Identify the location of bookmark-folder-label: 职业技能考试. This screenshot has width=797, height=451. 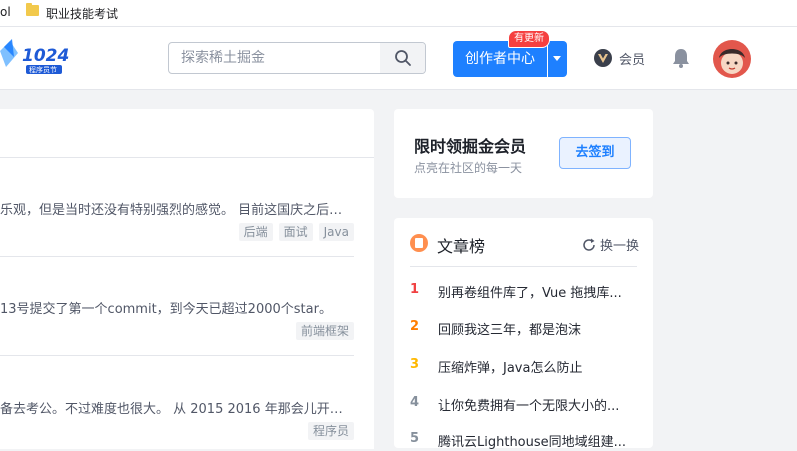
(82, 13).